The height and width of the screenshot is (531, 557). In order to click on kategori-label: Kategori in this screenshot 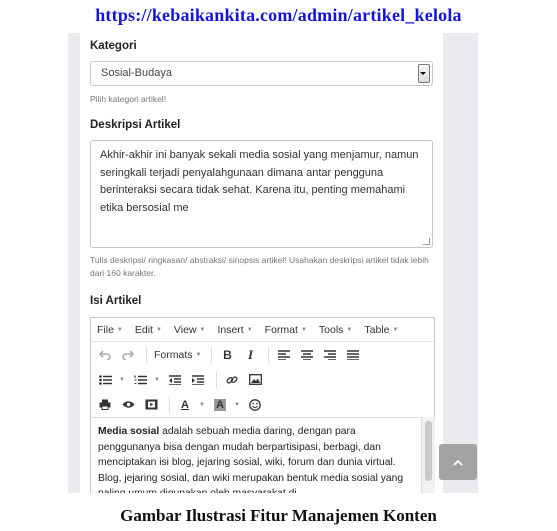, I will do `click(113, 46)`.